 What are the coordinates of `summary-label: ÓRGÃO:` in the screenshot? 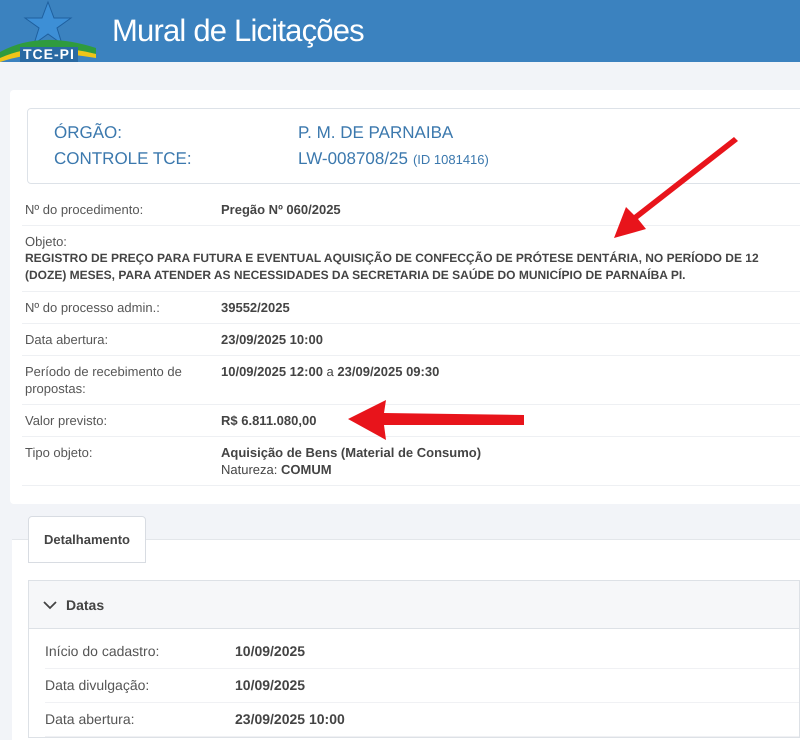 It's located at (89, 133).